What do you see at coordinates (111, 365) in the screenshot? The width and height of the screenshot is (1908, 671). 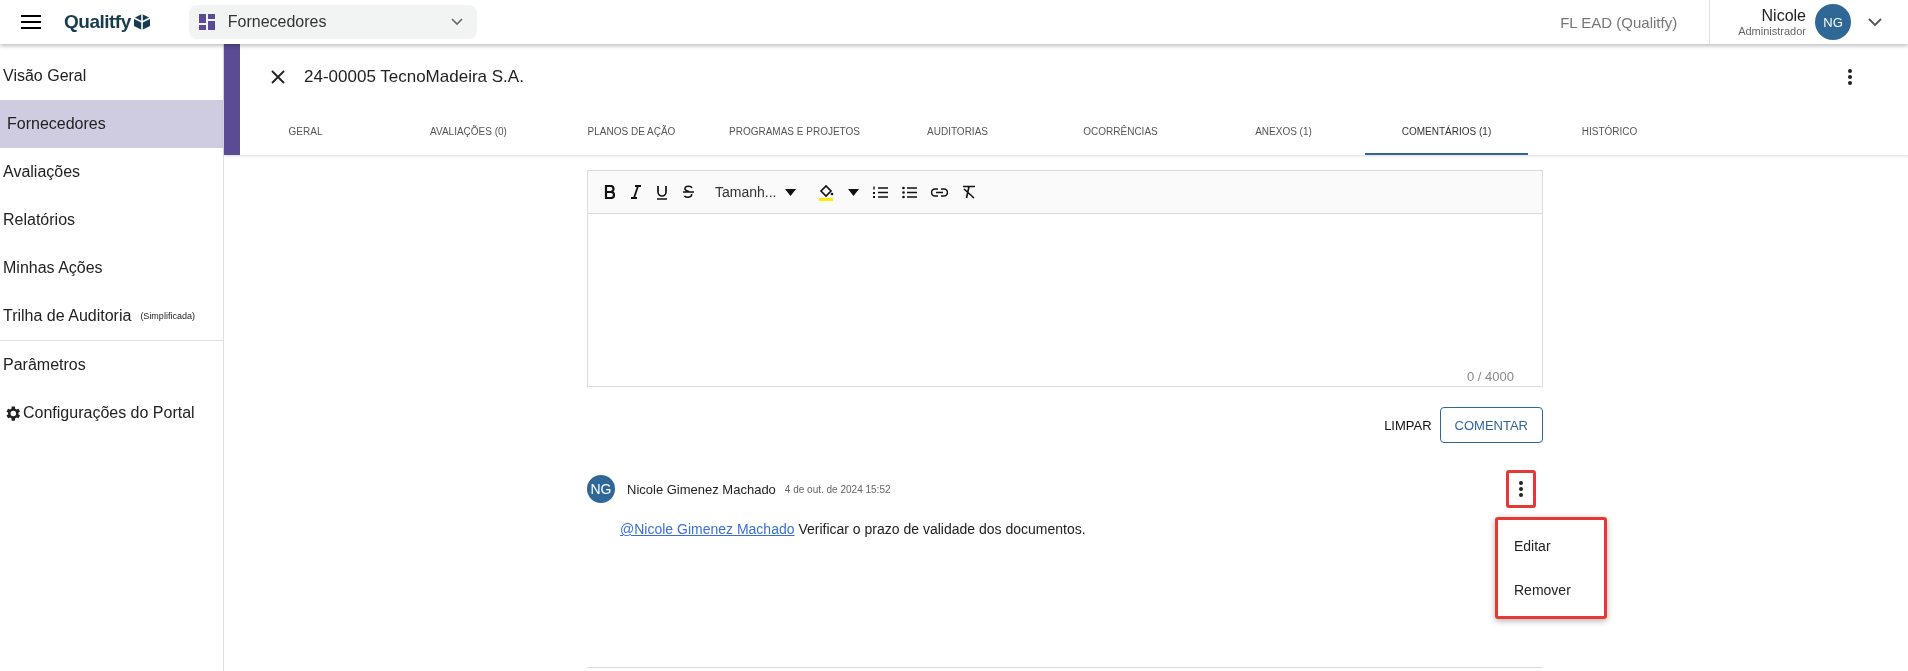 I see `sidebar-item: Parâmetros` at bounding box center [111, 365].